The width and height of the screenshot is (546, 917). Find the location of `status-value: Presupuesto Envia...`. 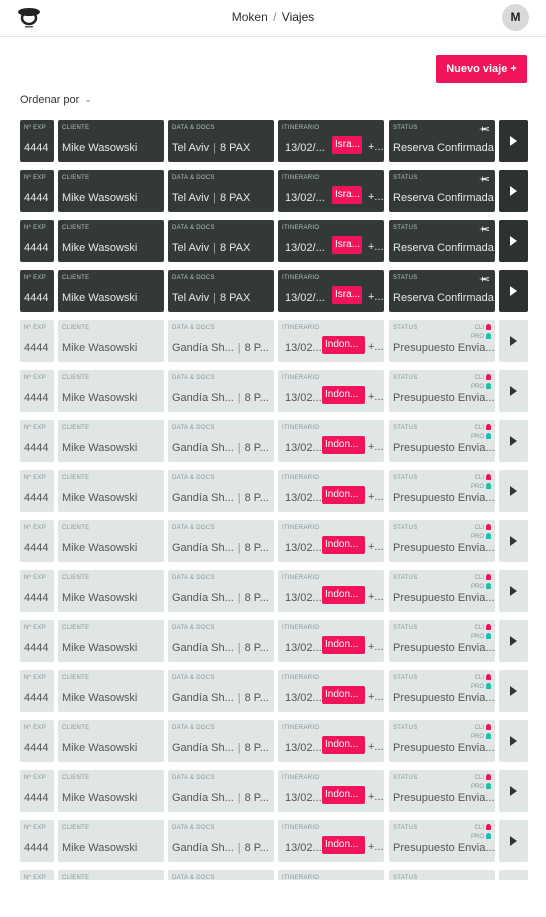

status-value: Presupuesto Envia... is located at coordinates (444, 448).